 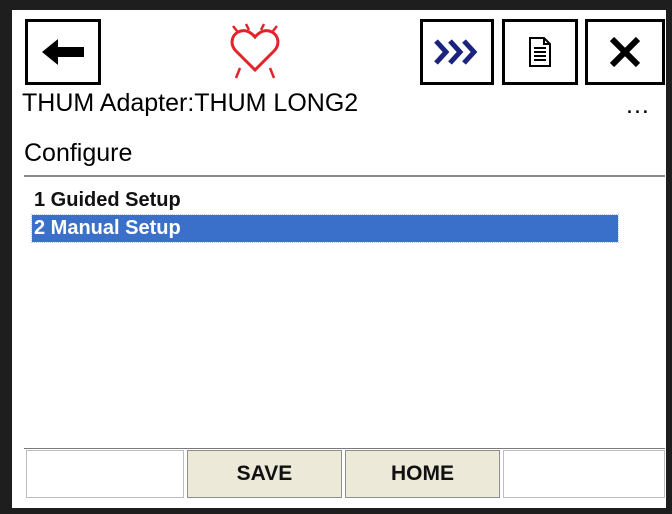 What do you see at coordinates (78, 153) in the screenshot?
I see `page-title: Configure` at bounding box center [78, 153].